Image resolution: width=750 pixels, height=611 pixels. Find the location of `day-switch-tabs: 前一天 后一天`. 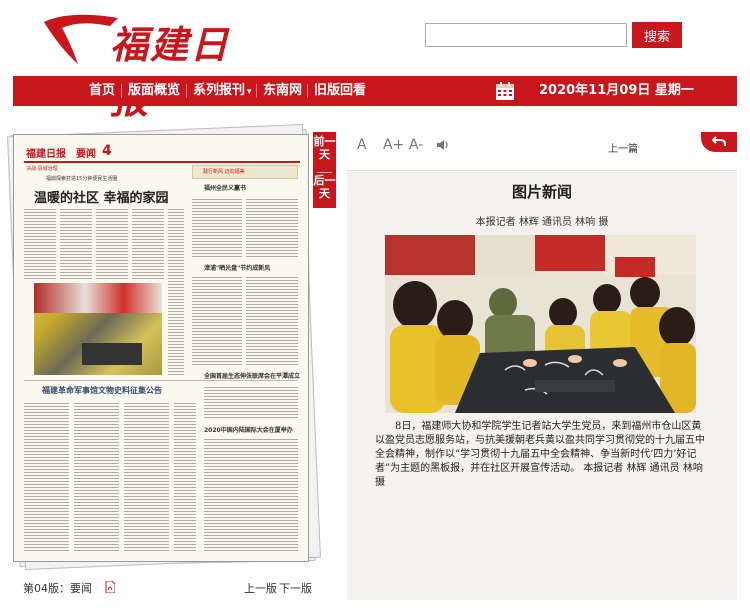

day-switch-tabs: 前一天 后一天 is located at coordinates (324, 170).